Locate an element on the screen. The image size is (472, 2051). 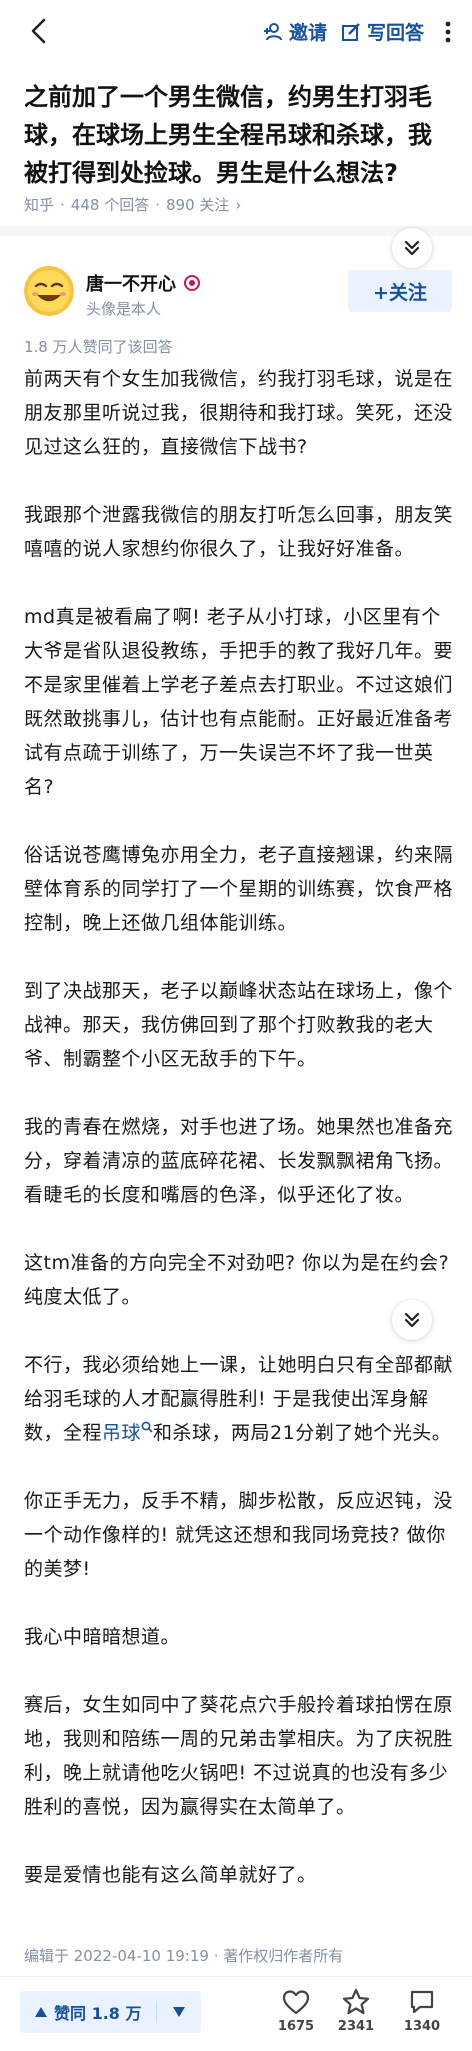
keyword-text: 吊球 is located at coordinates (122, 1433).